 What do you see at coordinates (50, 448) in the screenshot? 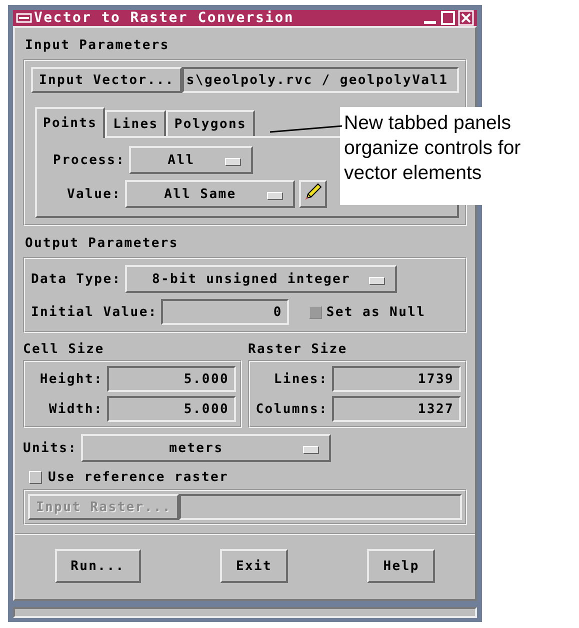
I see `field-label: Units:` at bounding box center [50, 448].